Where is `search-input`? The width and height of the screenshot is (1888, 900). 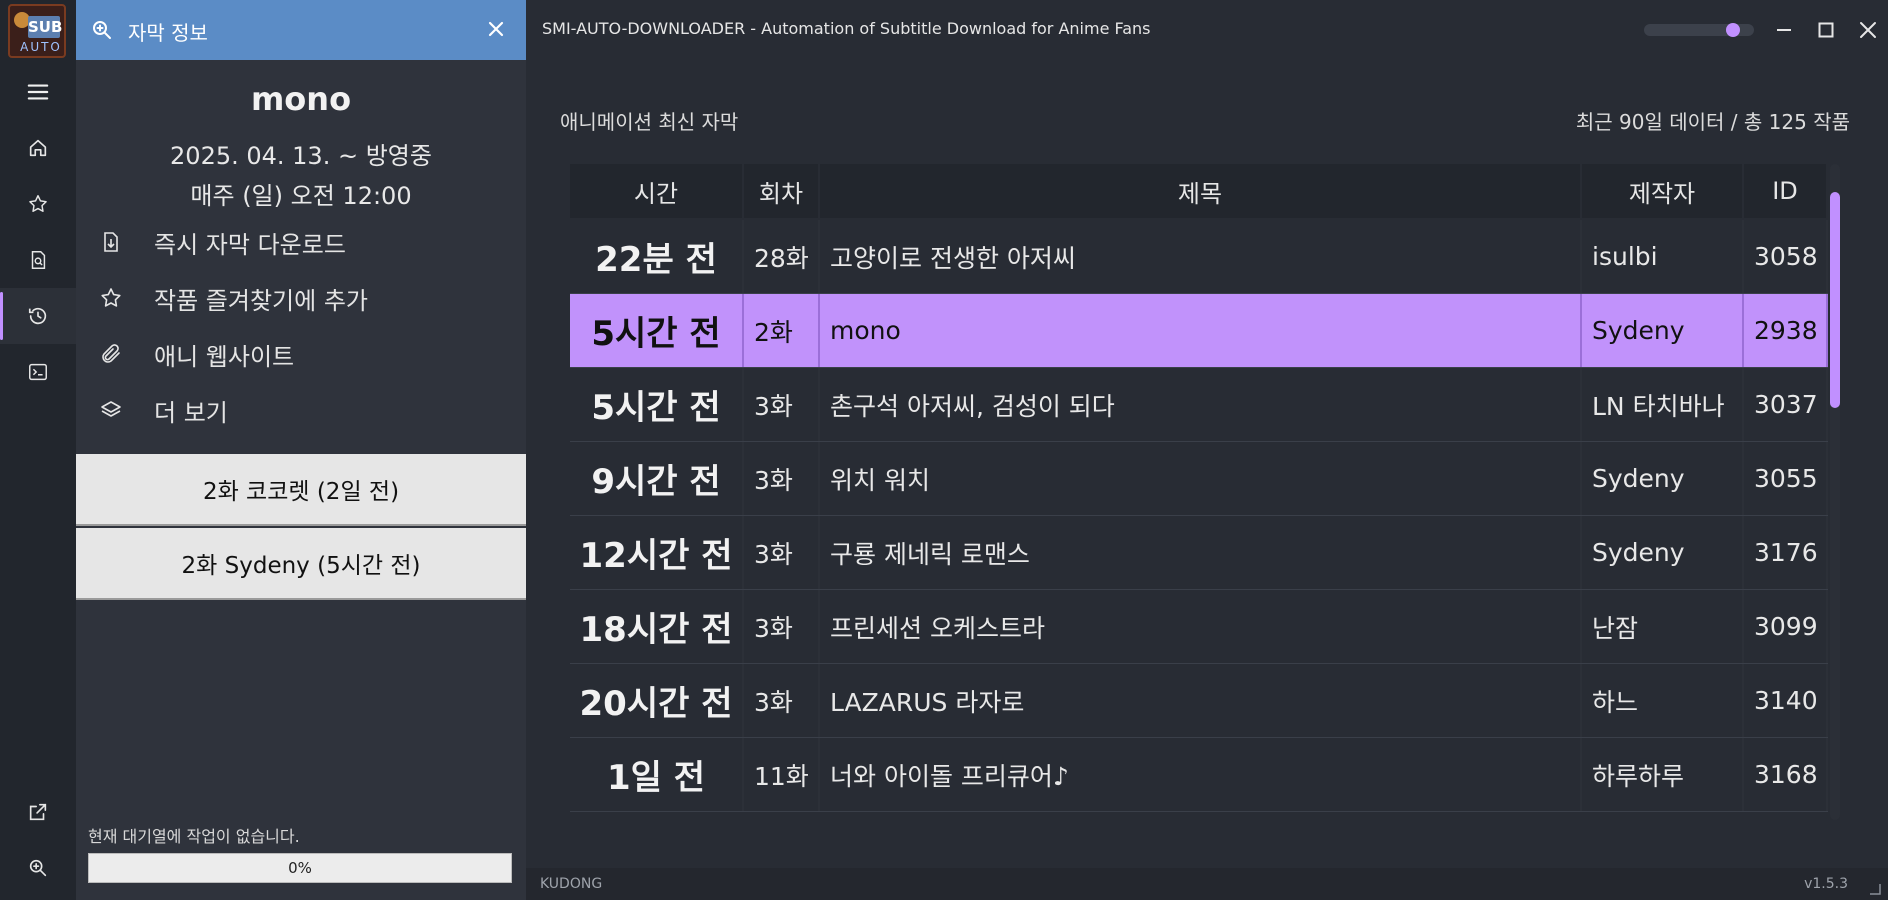 search-input is located at coordinates (293, 31).